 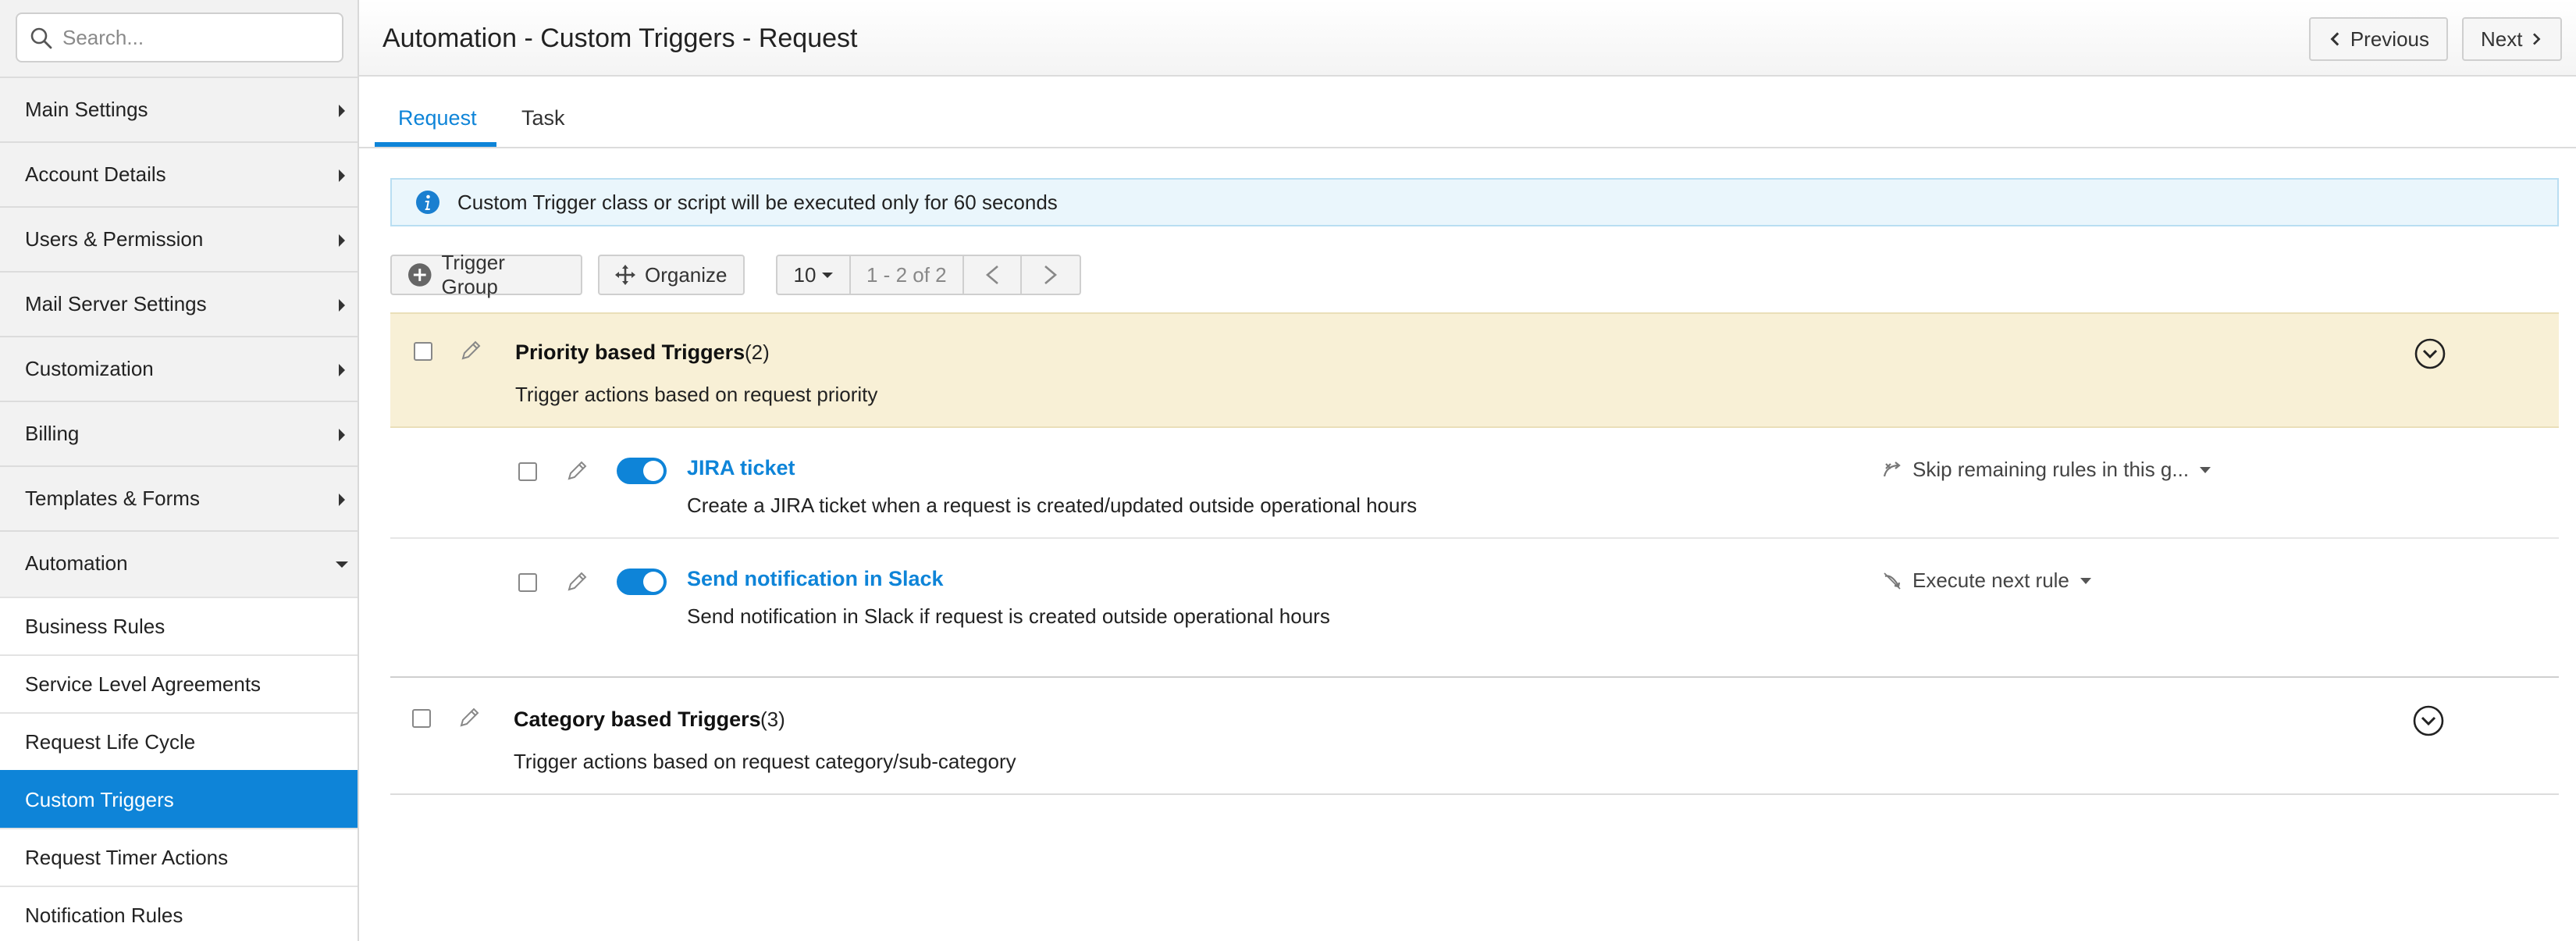 I want to click on menu-item-automation: Automation, so click(x=179, y=562).